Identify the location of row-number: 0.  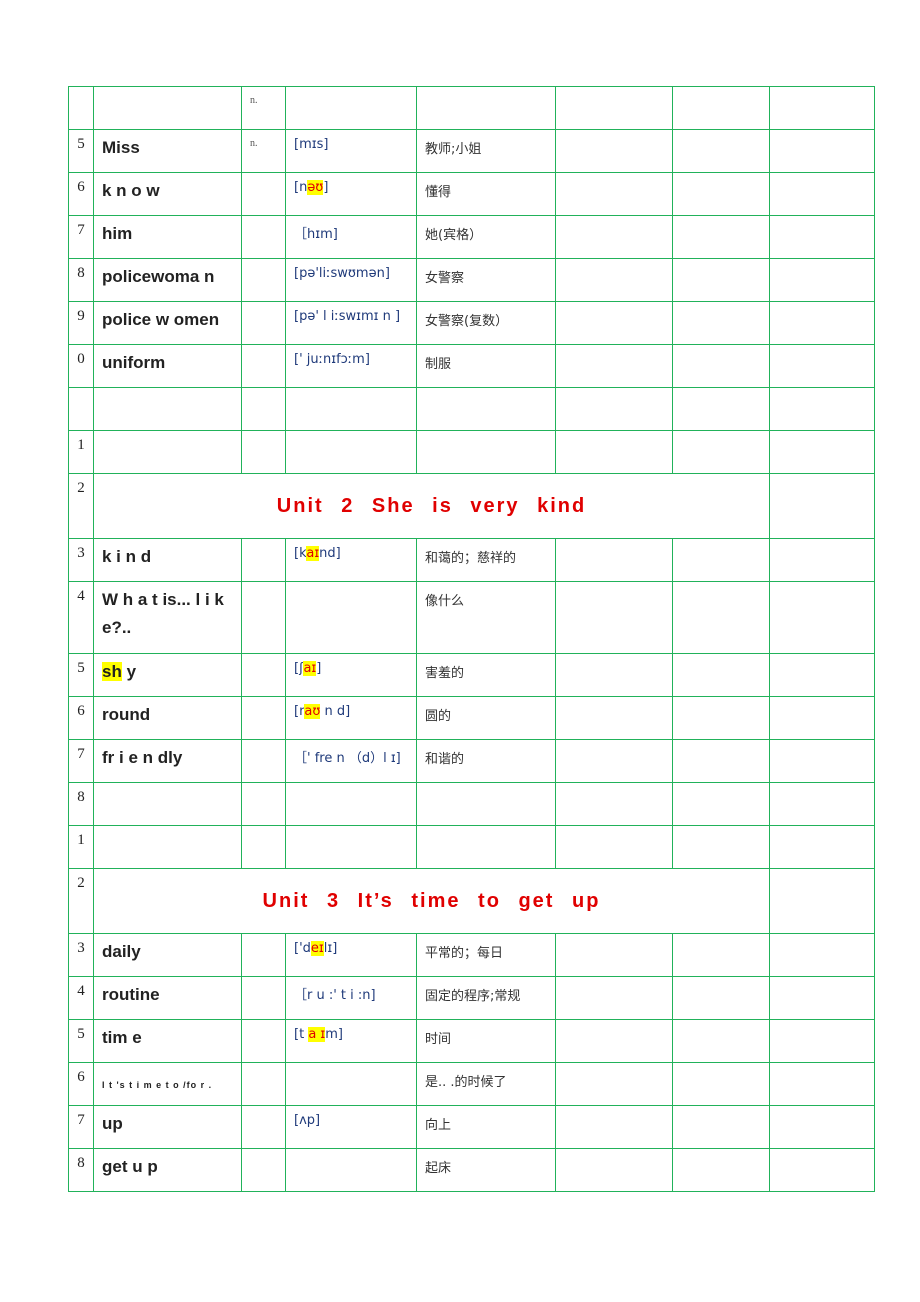
(81, 366).